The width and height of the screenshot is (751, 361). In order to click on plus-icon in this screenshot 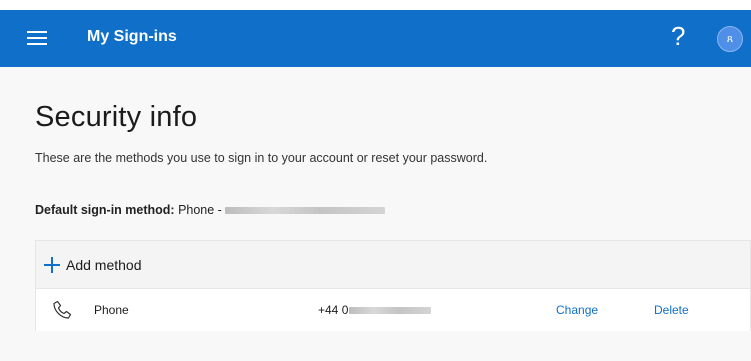, I will do `click(52, 265)`.